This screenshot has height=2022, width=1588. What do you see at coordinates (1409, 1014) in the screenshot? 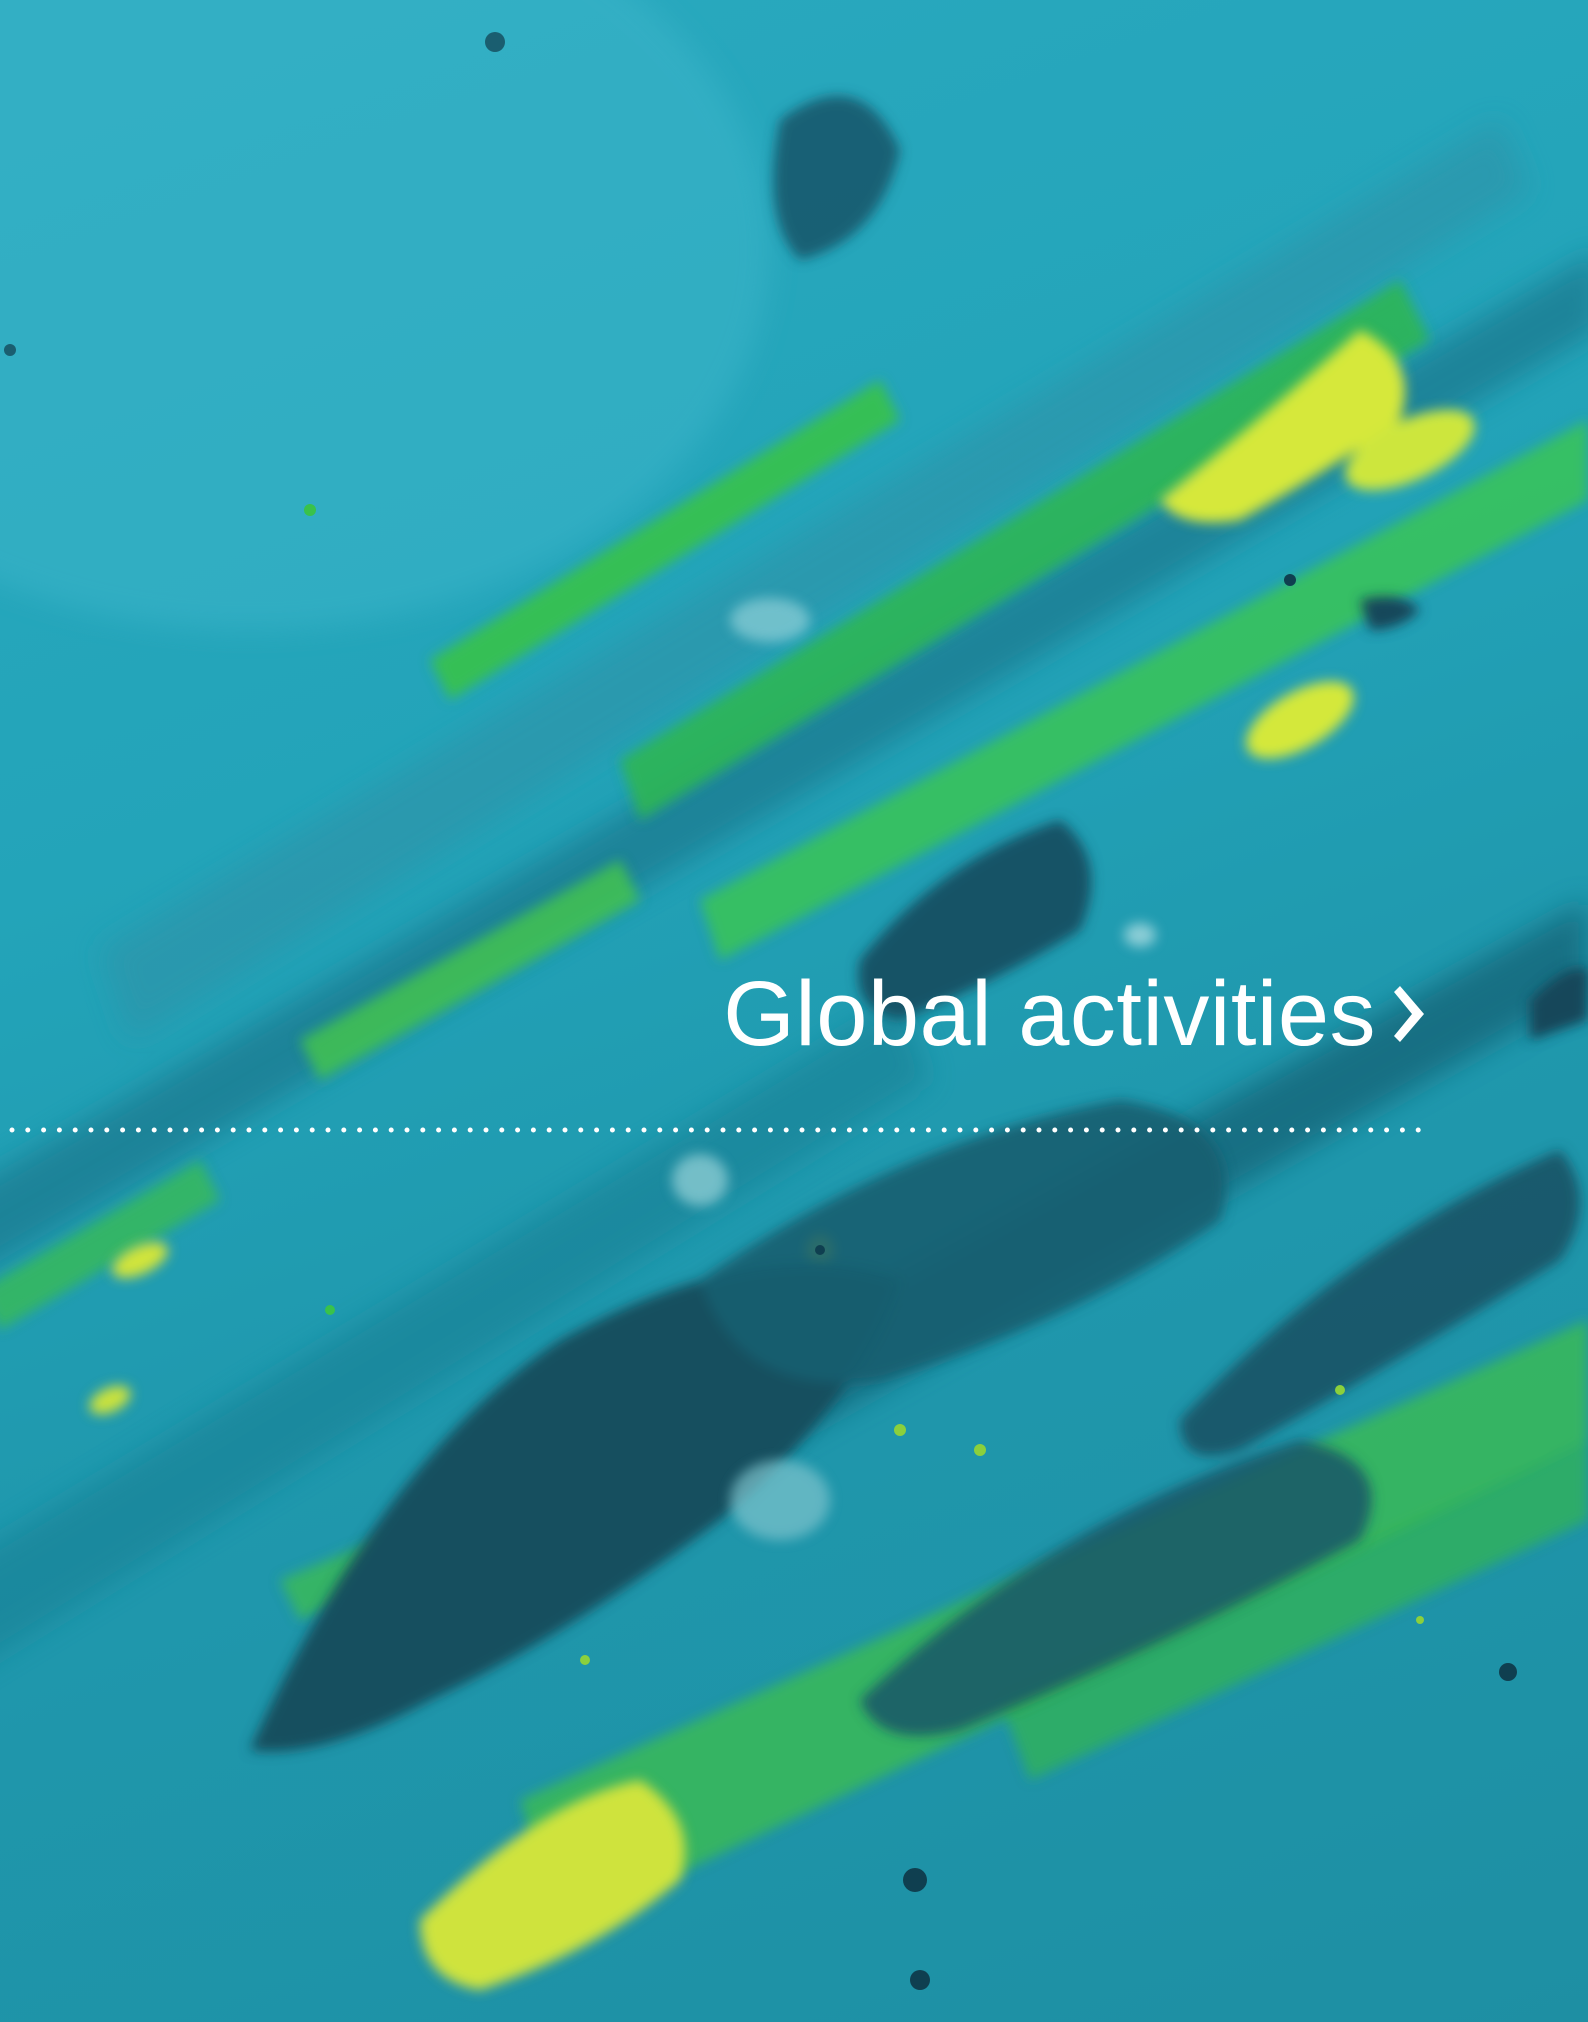
I see `chevron-right-icon` at bounding box center [1409, 1014].